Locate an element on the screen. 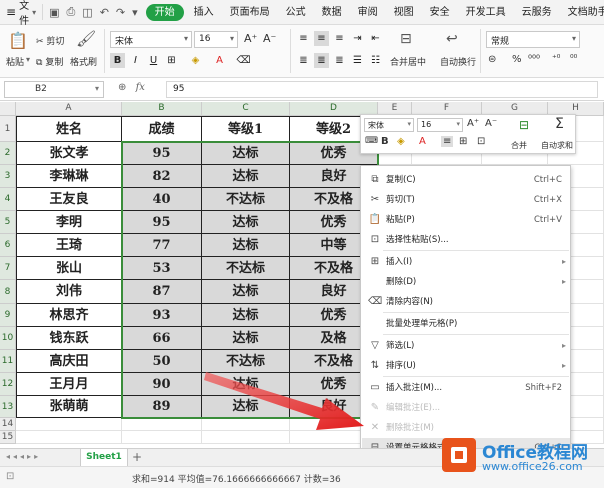 This screenshot has height=488, width=604. table-cell: 50 is located at coordinates (162, 361).